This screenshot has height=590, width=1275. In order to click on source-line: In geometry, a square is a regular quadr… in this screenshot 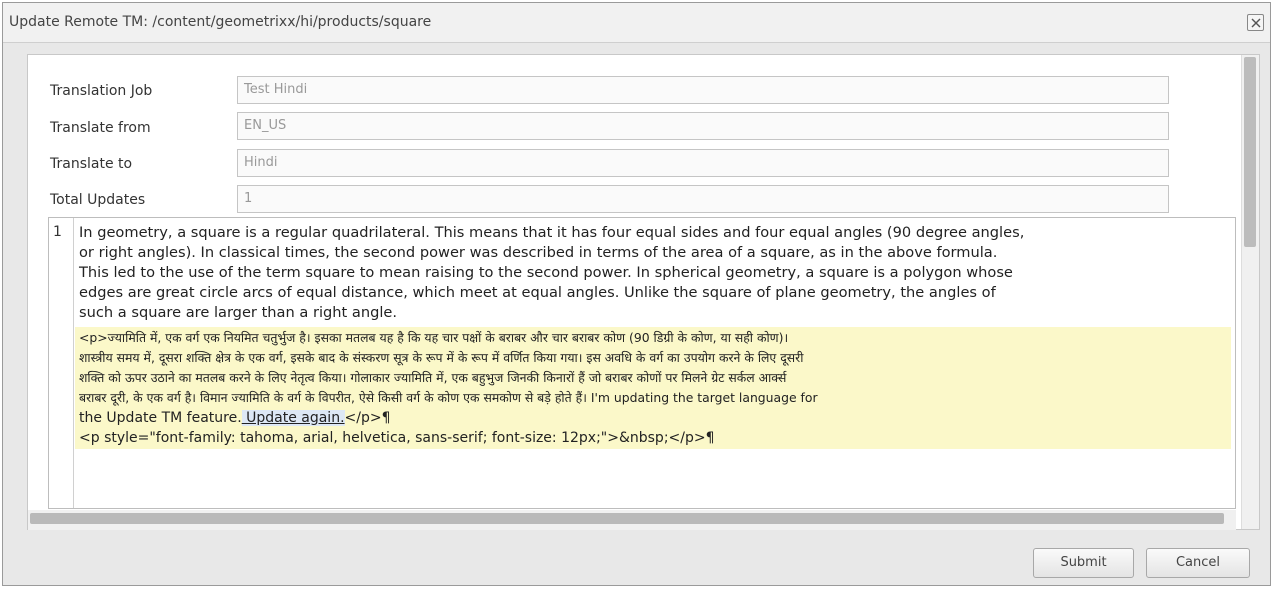, I will do `click(552, 232)`.